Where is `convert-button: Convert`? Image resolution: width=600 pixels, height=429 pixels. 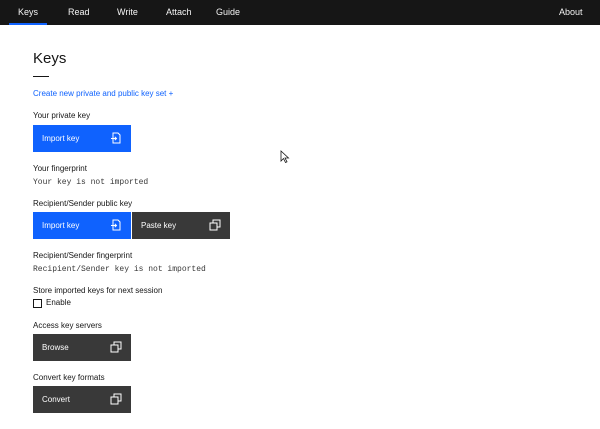 convert-button: Convert is located at coordinates (82, 399).